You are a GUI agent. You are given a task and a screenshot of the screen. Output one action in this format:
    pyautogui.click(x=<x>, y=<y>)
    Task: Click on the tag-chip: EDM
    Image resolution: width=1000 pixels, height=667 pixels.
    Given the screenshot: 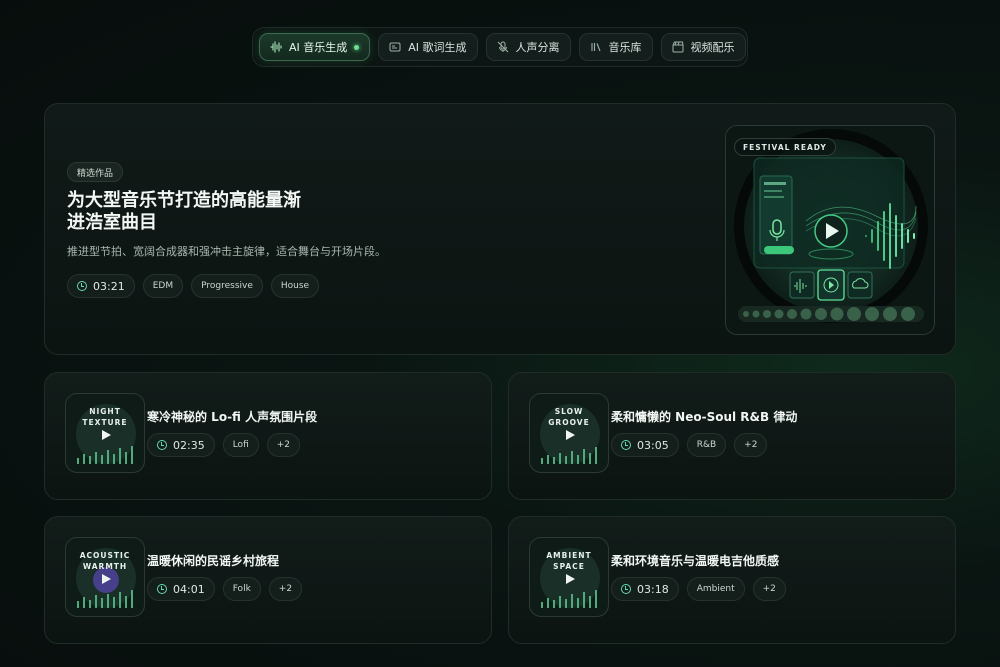 What is the action you would take?
    pyautogui.click(x=163, y=286)
    